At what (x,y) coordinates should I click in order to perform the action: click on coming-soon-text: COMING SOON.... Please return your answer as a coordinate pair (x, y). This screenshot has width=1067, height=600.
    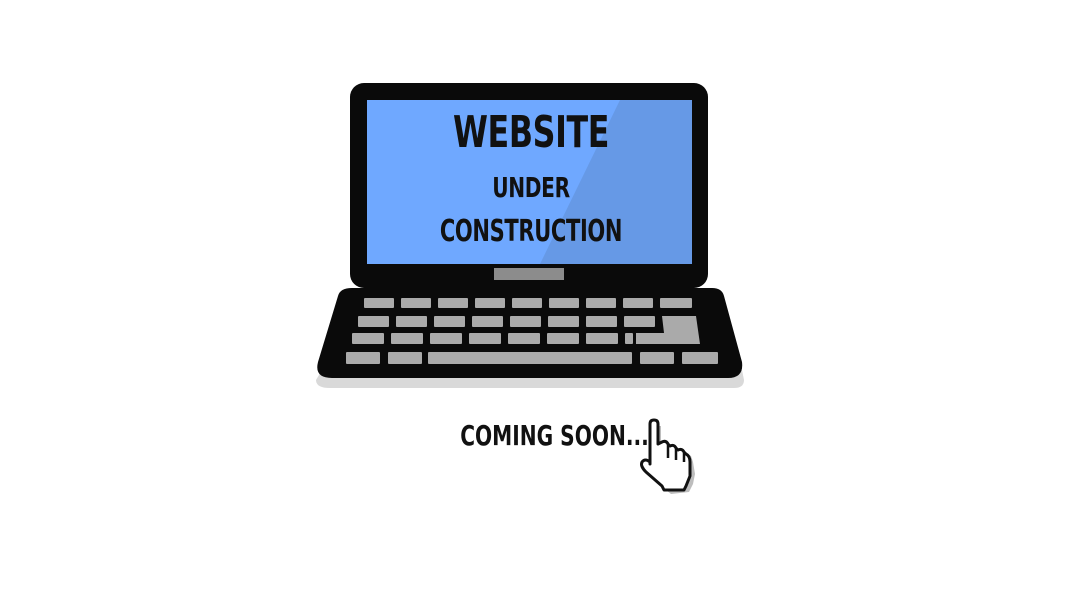
    Looking at the image, I should click on (554, 435).